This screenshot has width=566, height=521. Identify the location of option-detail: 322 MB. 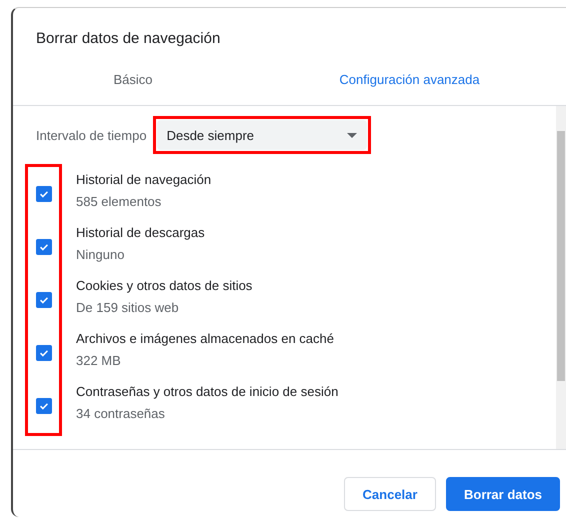
(99, 361).